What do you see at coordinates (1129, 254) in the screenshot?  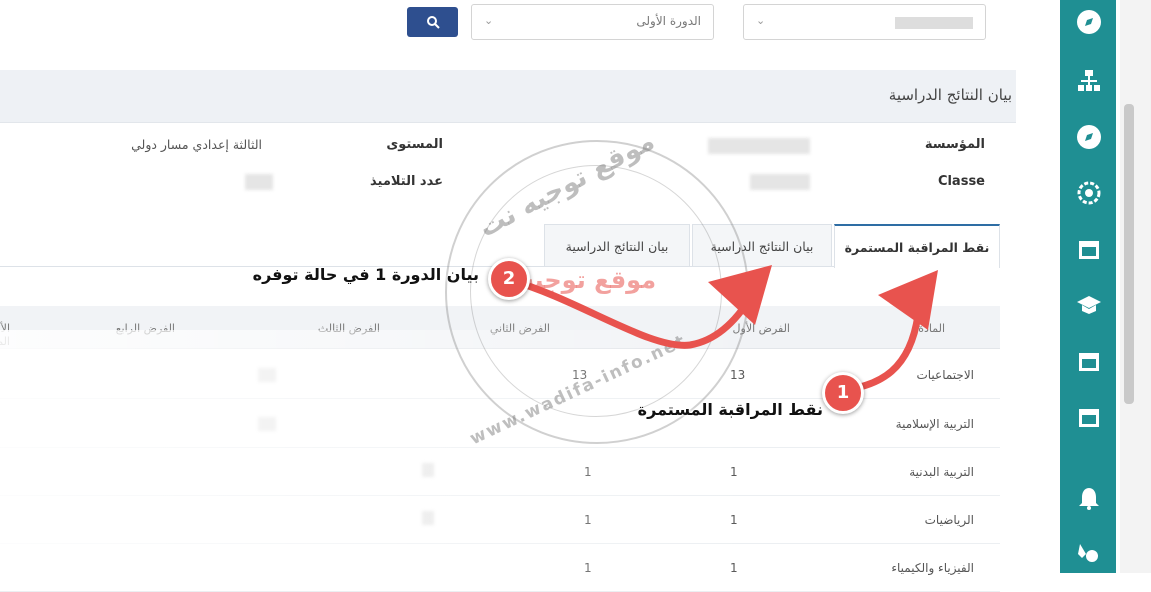 I see `scrollbar-thumb` at bounding box center [1129, 254].